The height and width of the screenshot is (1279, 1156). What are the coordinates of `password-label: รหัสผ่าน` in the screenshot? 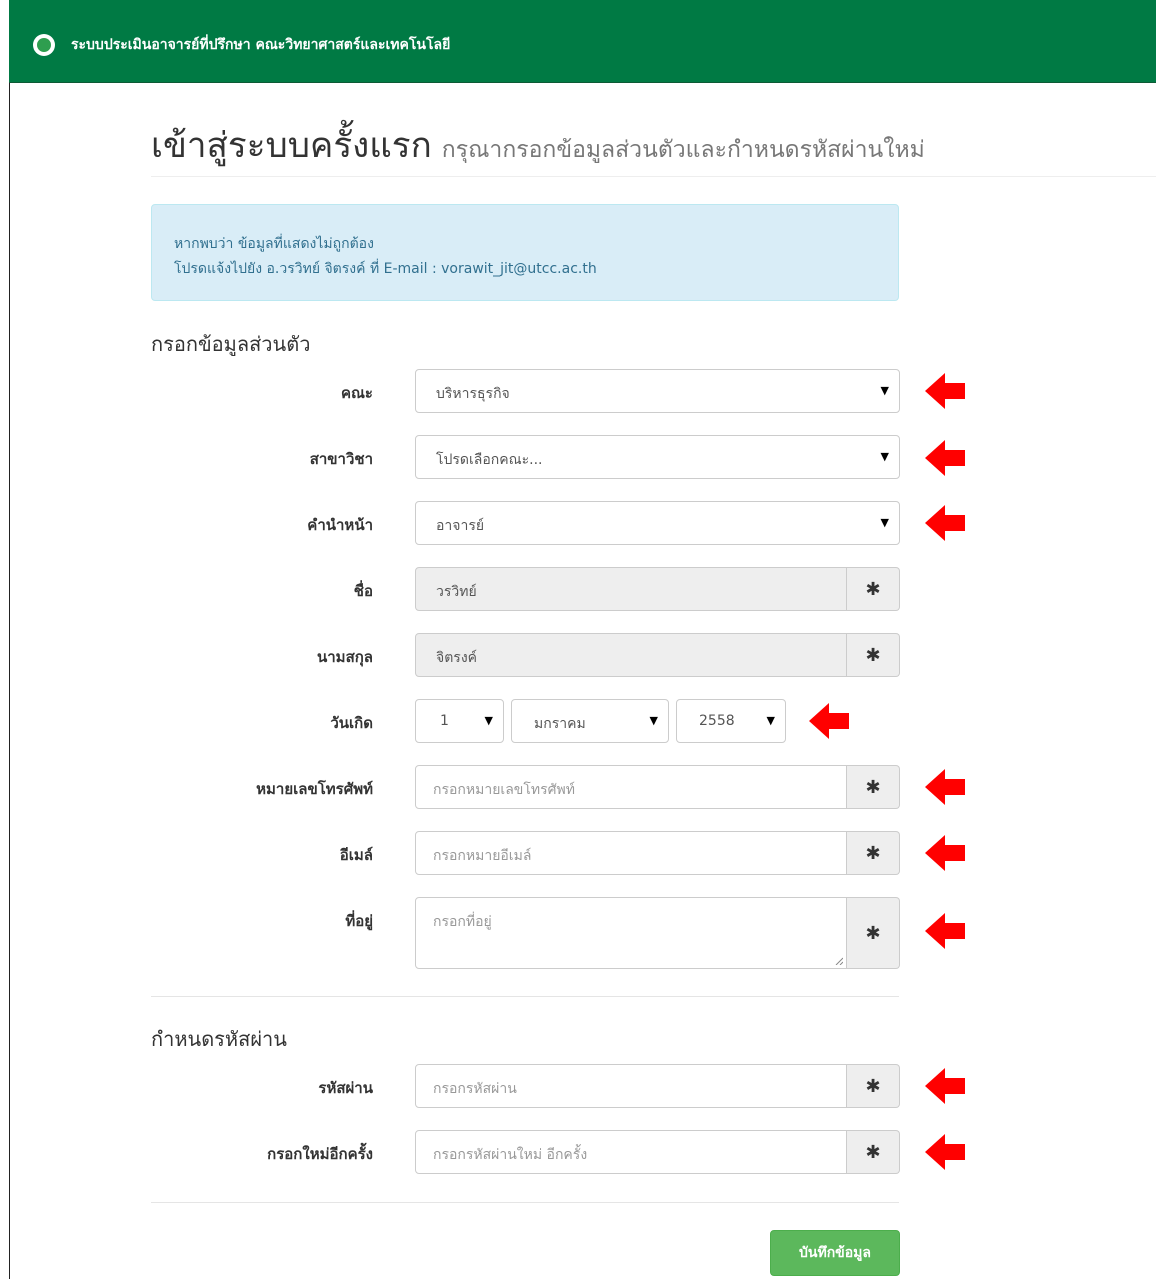 It's located at (345, 1088).